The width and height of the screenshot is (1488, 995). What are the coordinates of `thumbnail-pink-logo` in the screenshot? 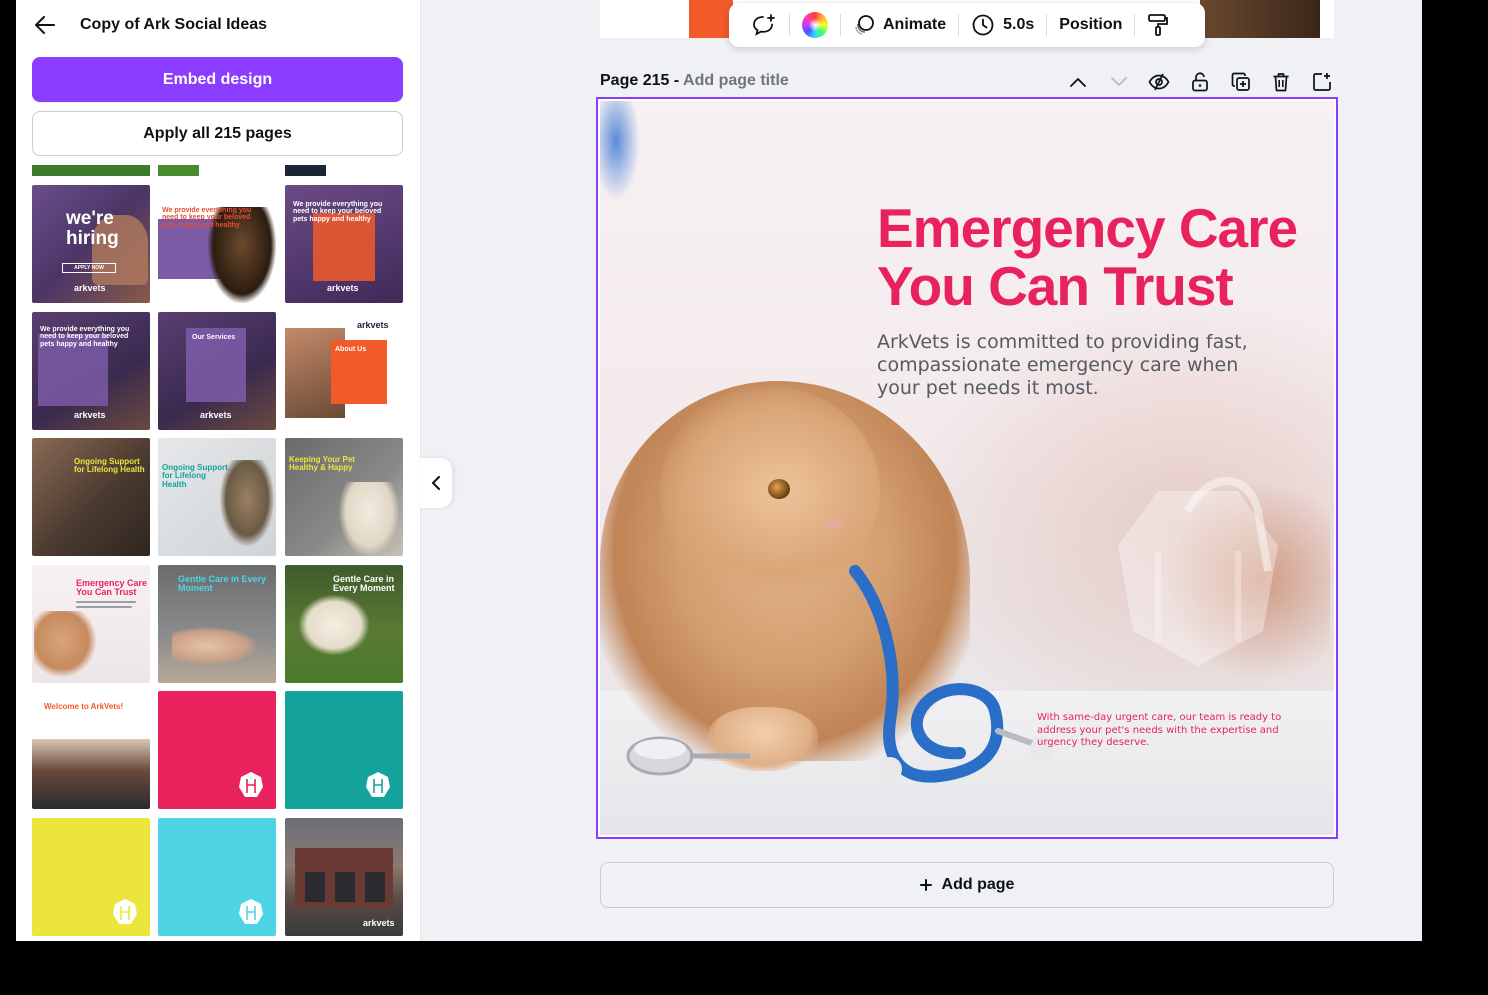 It's located at (217, 750).